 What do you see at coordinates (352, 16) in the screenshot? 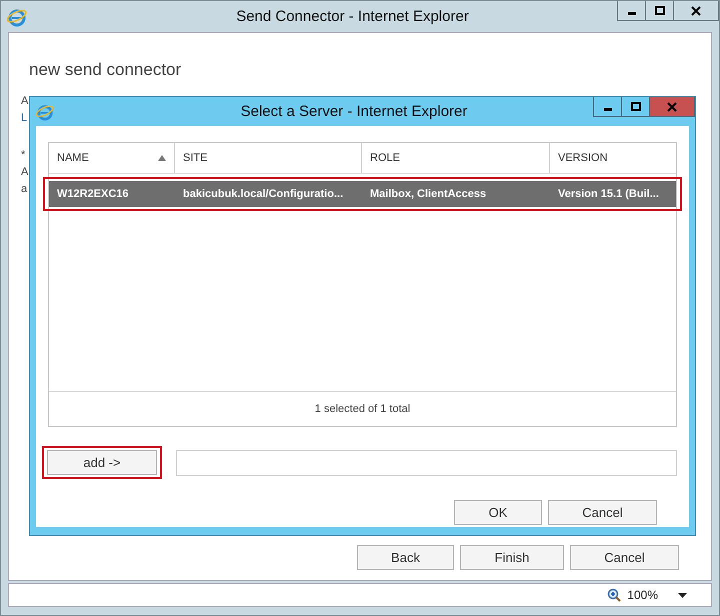
I see `window-title: Send Connector - Internet Explorer` at bounding box center [352, 16].